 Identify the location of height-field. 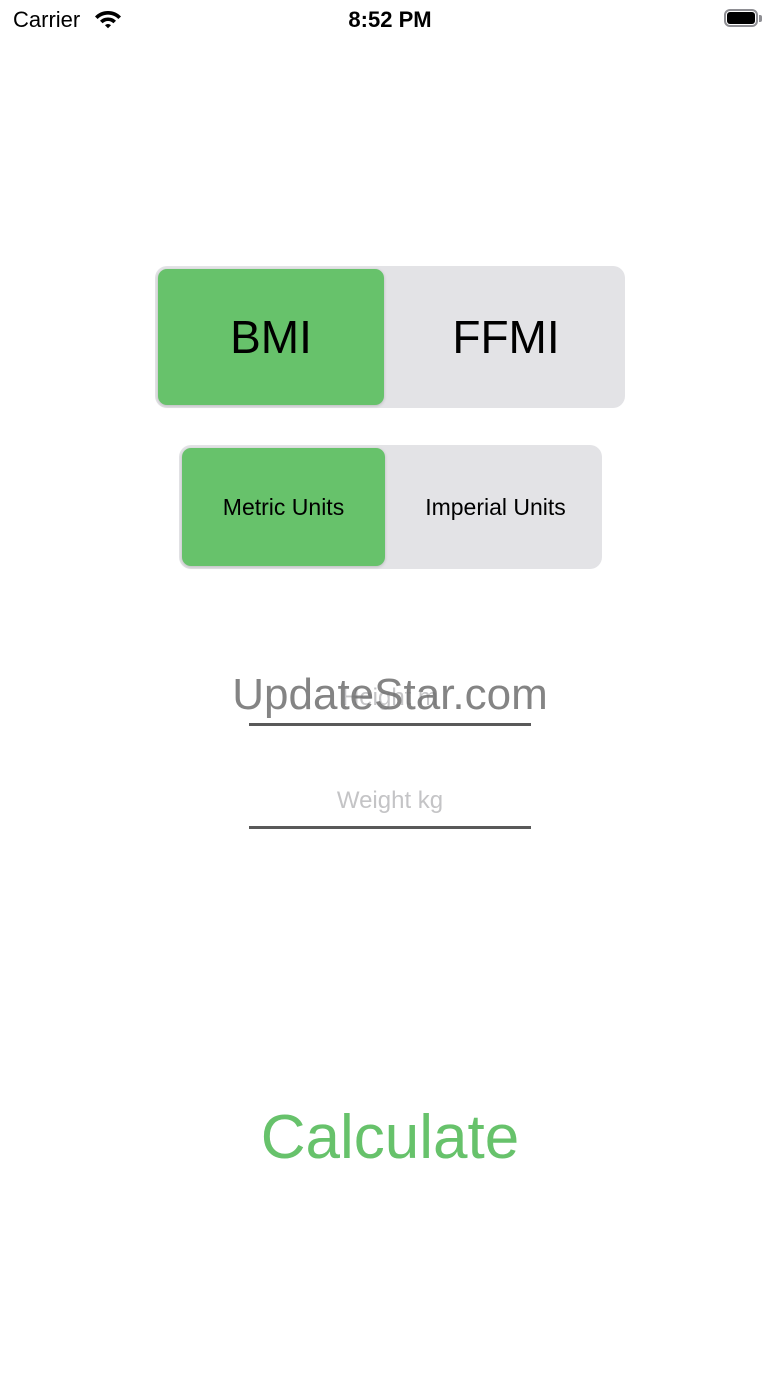
(390, 699).